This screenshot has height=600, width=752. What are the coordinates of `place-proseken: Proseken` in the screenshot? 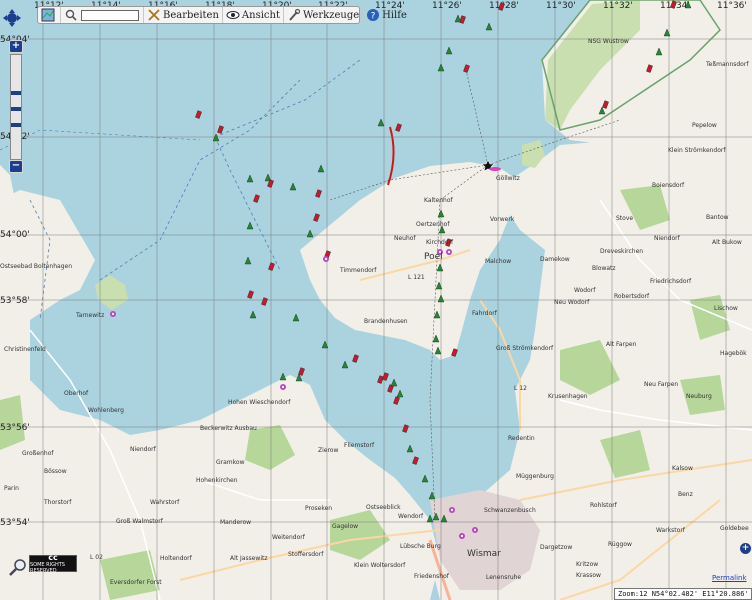 It's located at (318, 508).